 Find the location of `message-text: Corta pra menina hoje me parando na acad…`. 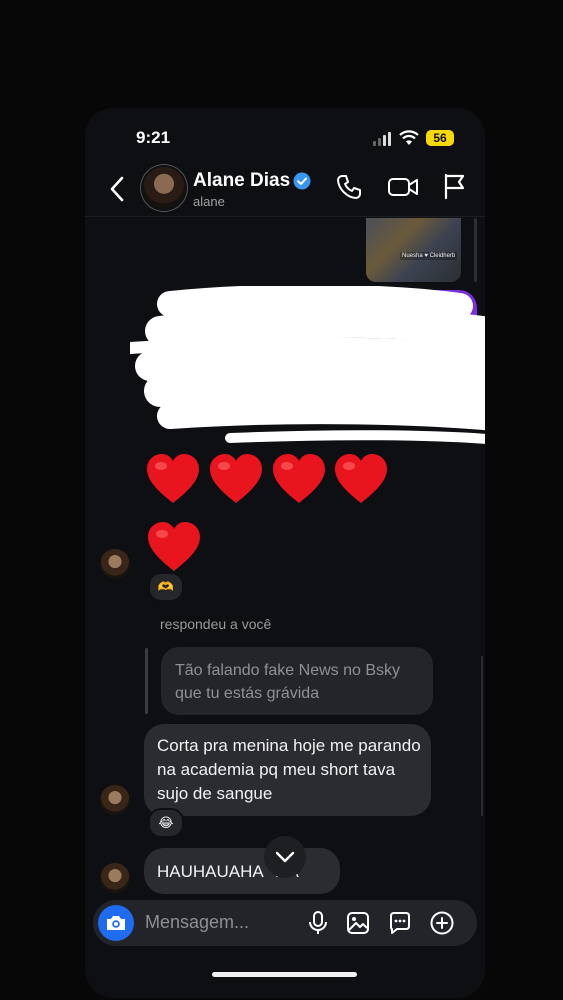

message-text: Corta pra menina hoje me parando na acad… is located at coordinates (289, 769).